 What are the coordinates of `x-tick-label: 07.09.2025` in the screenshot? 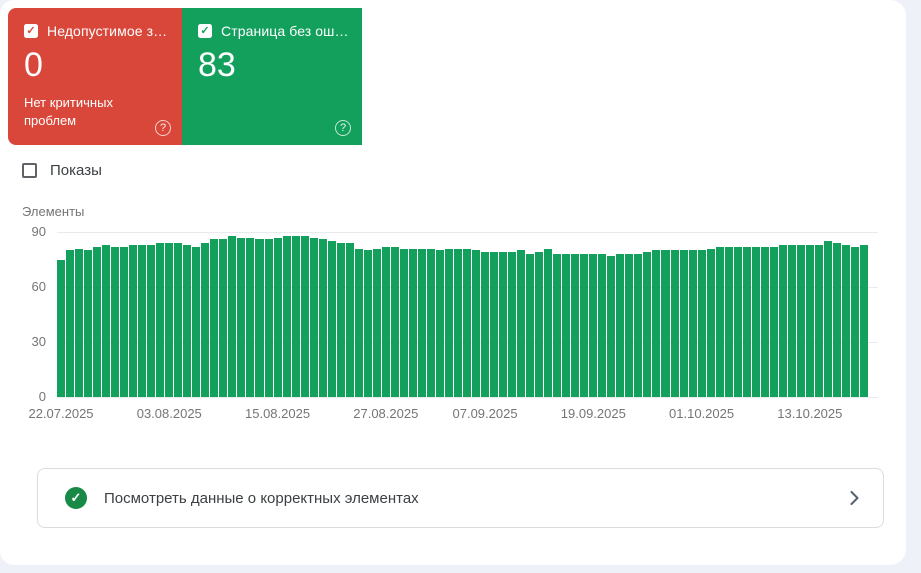 It's located at (485, 413).